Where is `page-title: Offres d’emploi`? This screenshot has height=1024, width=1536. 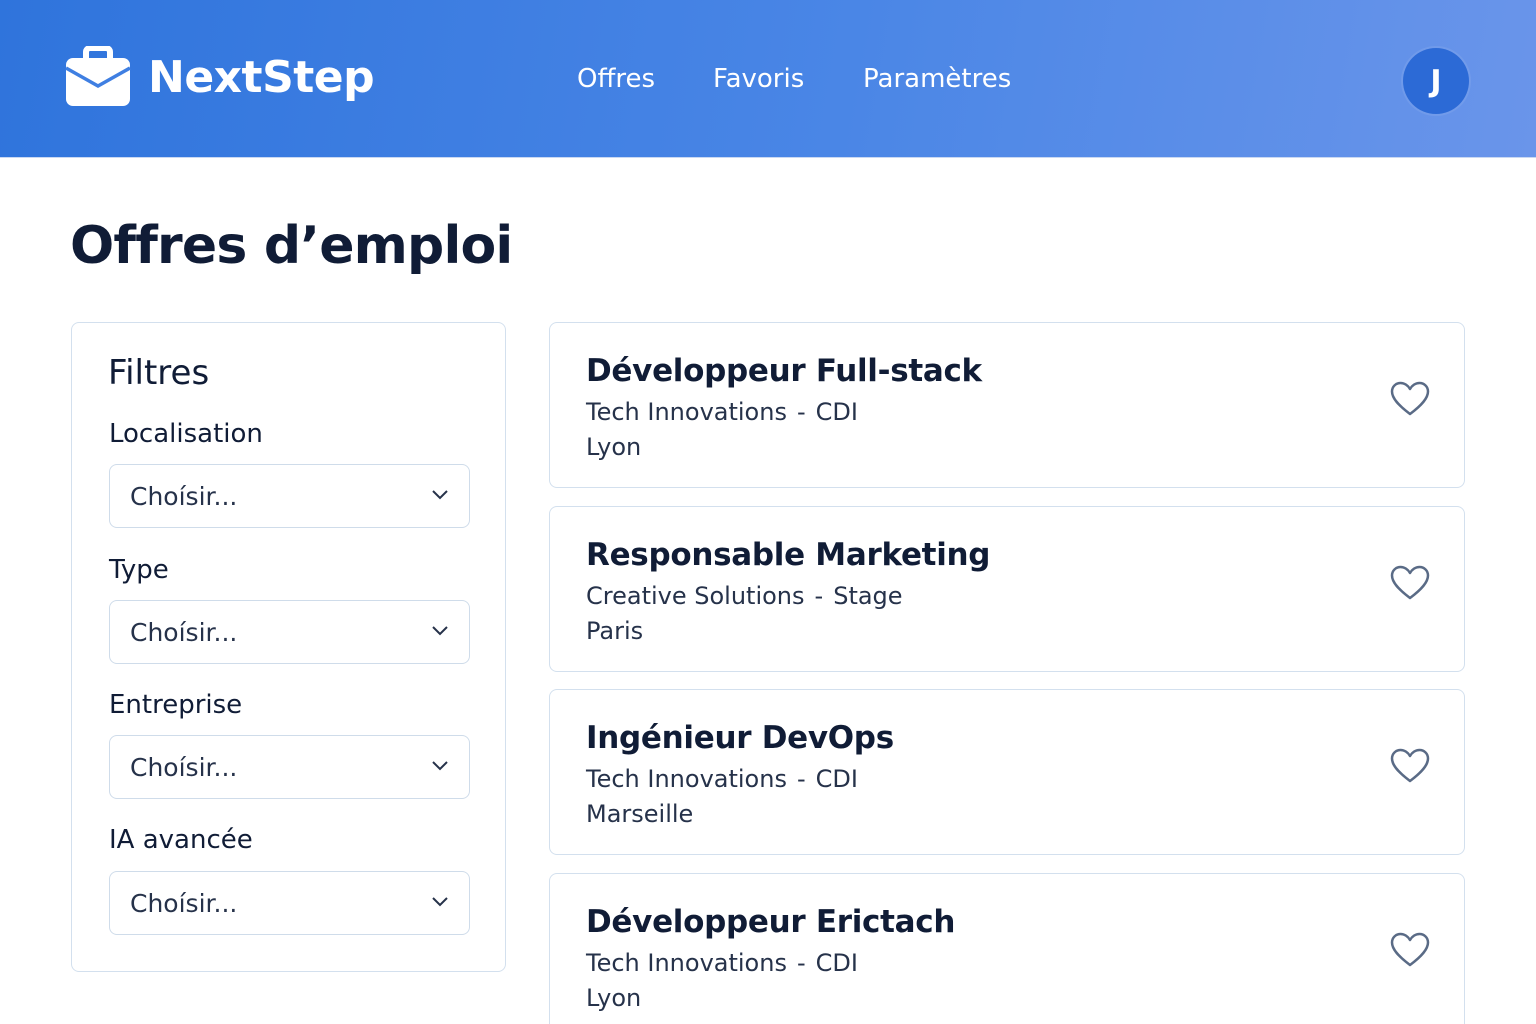 page-title: Offres d’emploi is located at coordinates (291, 246).